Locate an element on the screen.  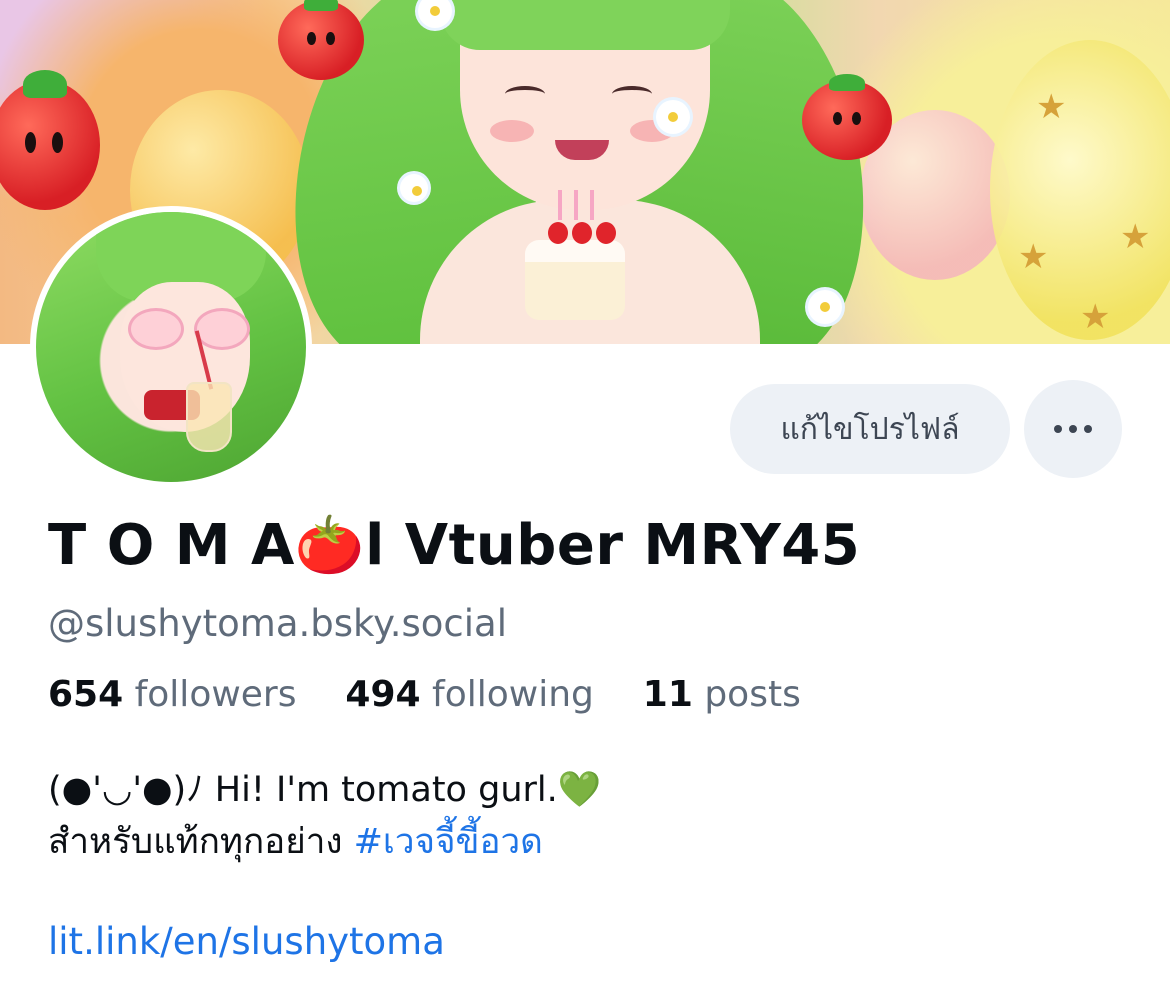
avatar-drink is located at coordinates (209, 417).